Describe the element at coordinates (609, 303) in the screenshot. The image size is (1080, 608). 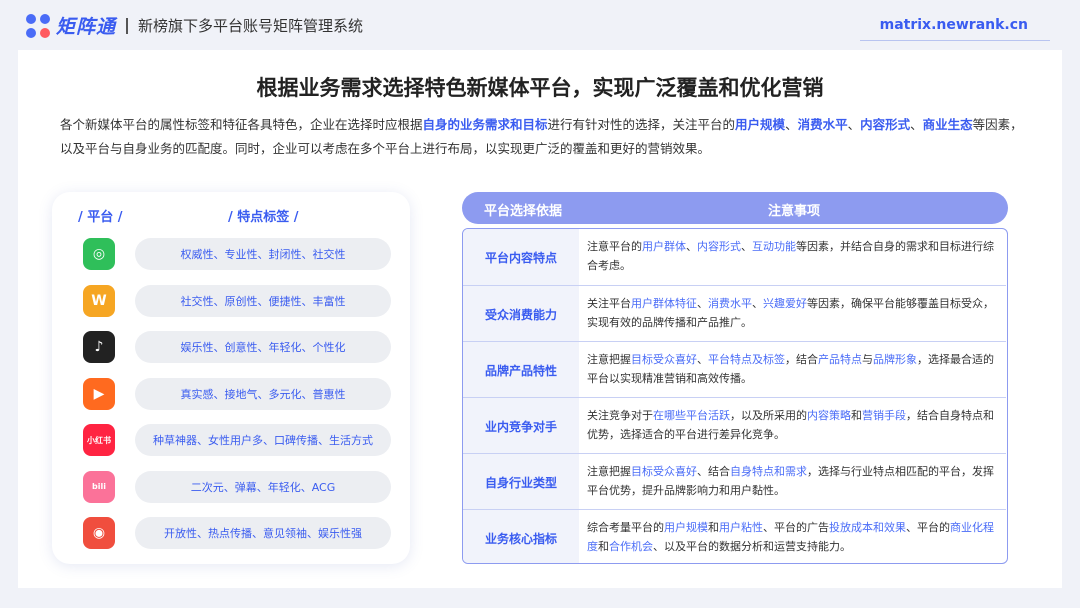
I see `body-text: 关注平台` at that location.